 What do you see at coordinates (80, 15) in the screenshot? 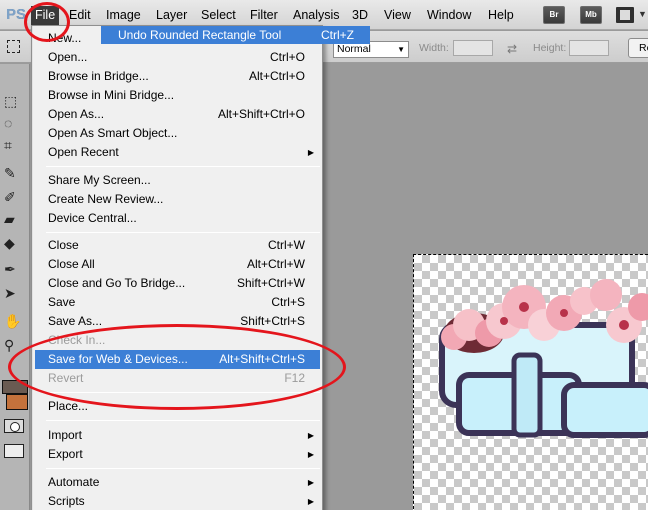
I see `menu-edit: Edit` at bounding box center [80, 15].